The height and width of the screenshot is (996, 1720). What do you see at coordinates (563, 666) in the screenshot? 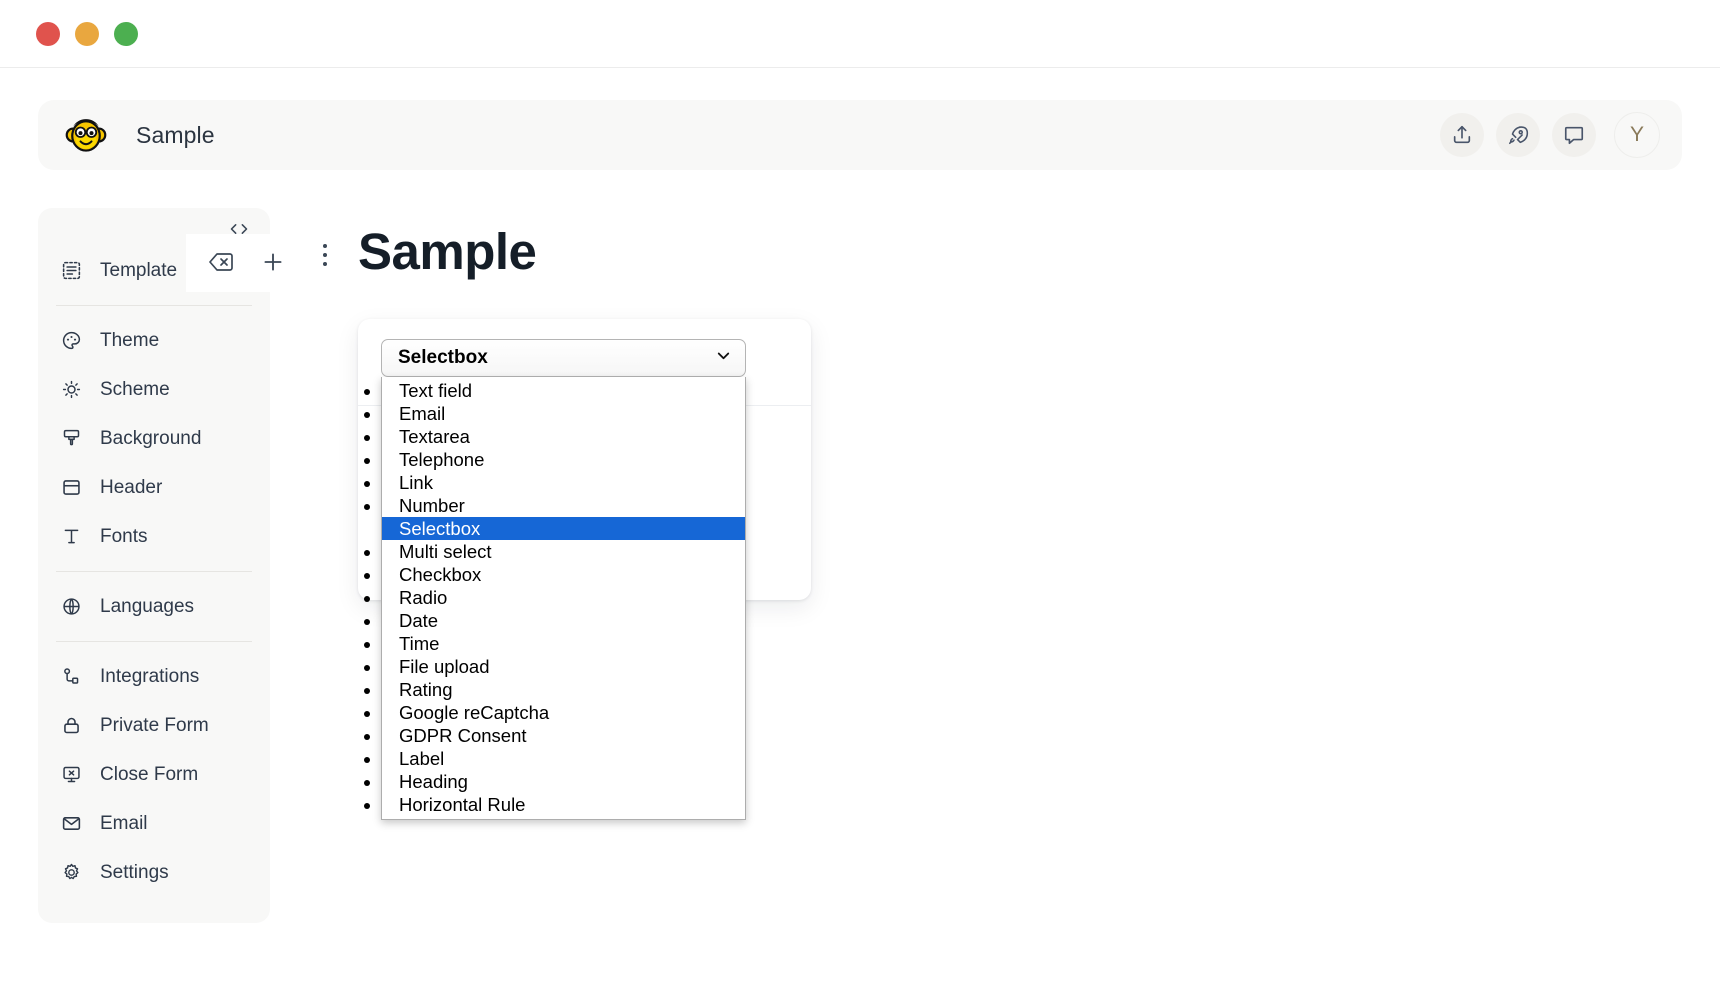
I see `field-type-option: File upload` at bounding box center [563, 666].